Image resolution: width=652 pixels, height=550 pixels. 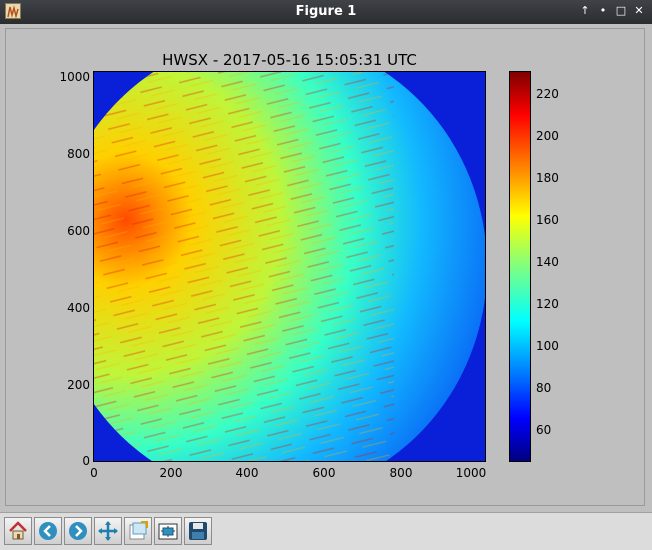 I want to click on minimize-button: •, so click(x=603, y=11).